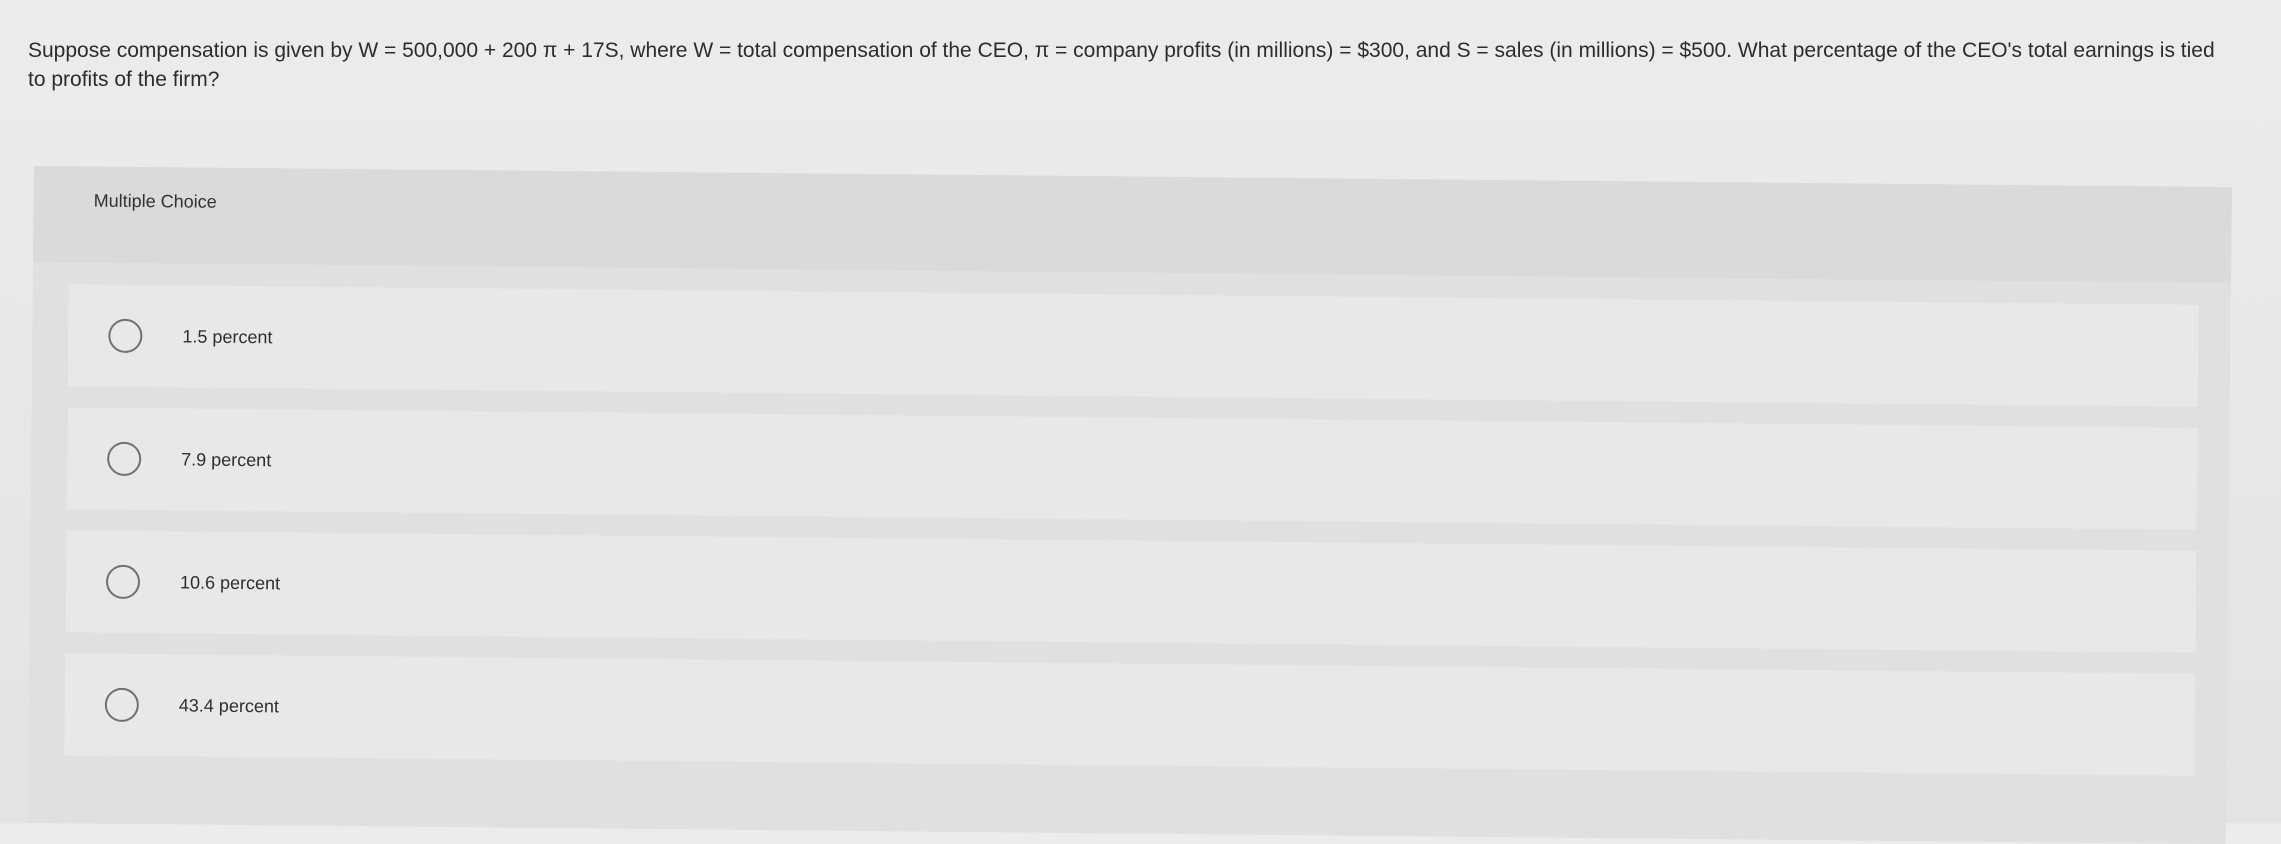  Describe the element at coordinates (1131, 591) in the screenshot. I see `answer-option-3: 10.6 percent` at that location.